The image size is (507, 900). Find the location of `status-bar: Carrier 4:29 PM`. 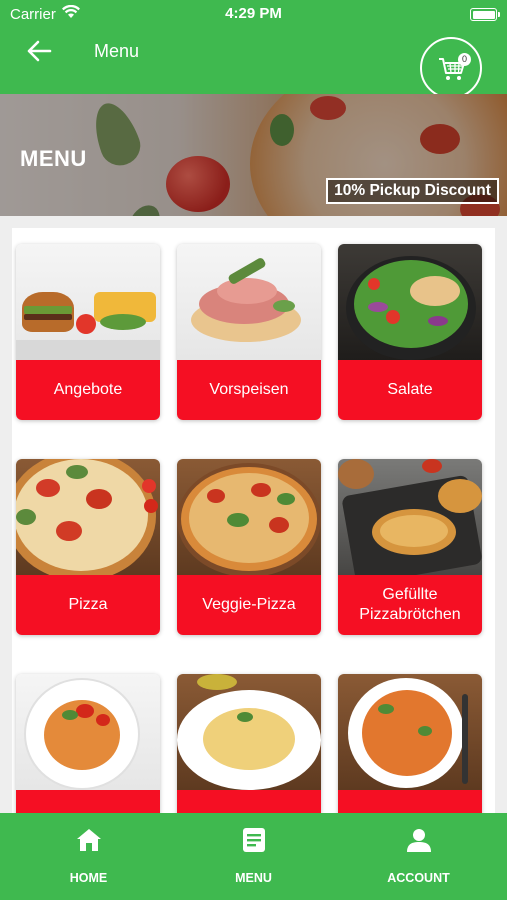

status-bar: Carrier 4:29 PM is located at coordinates (253, 14).